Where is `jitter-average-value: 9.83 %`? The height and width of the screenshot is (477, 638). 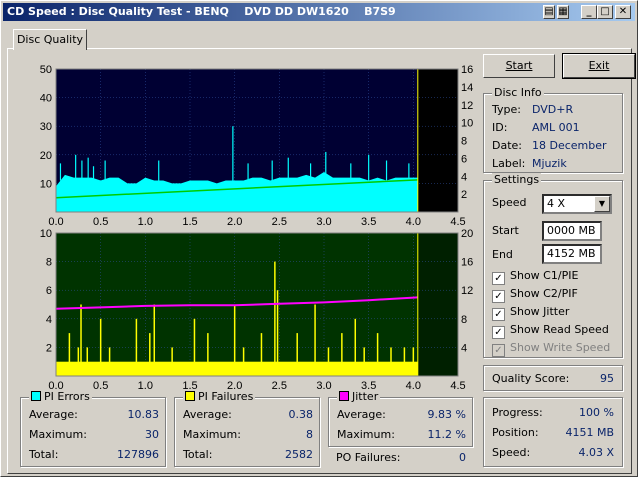
jitter-average-value: 9.83 % is located at coordinates (446, 414).